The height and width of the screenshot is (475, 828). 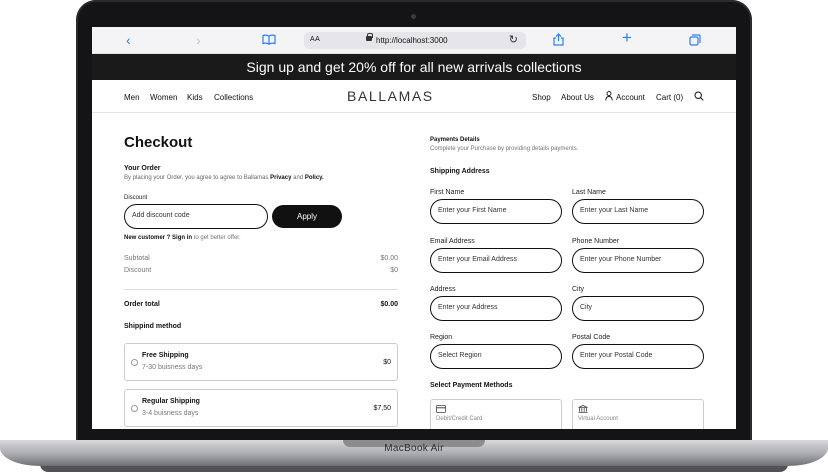 What do you see at coordinates (496, 260) in the screenshot?
I see `email-field: Enter your Email Address` at bounding box center [496, 260].